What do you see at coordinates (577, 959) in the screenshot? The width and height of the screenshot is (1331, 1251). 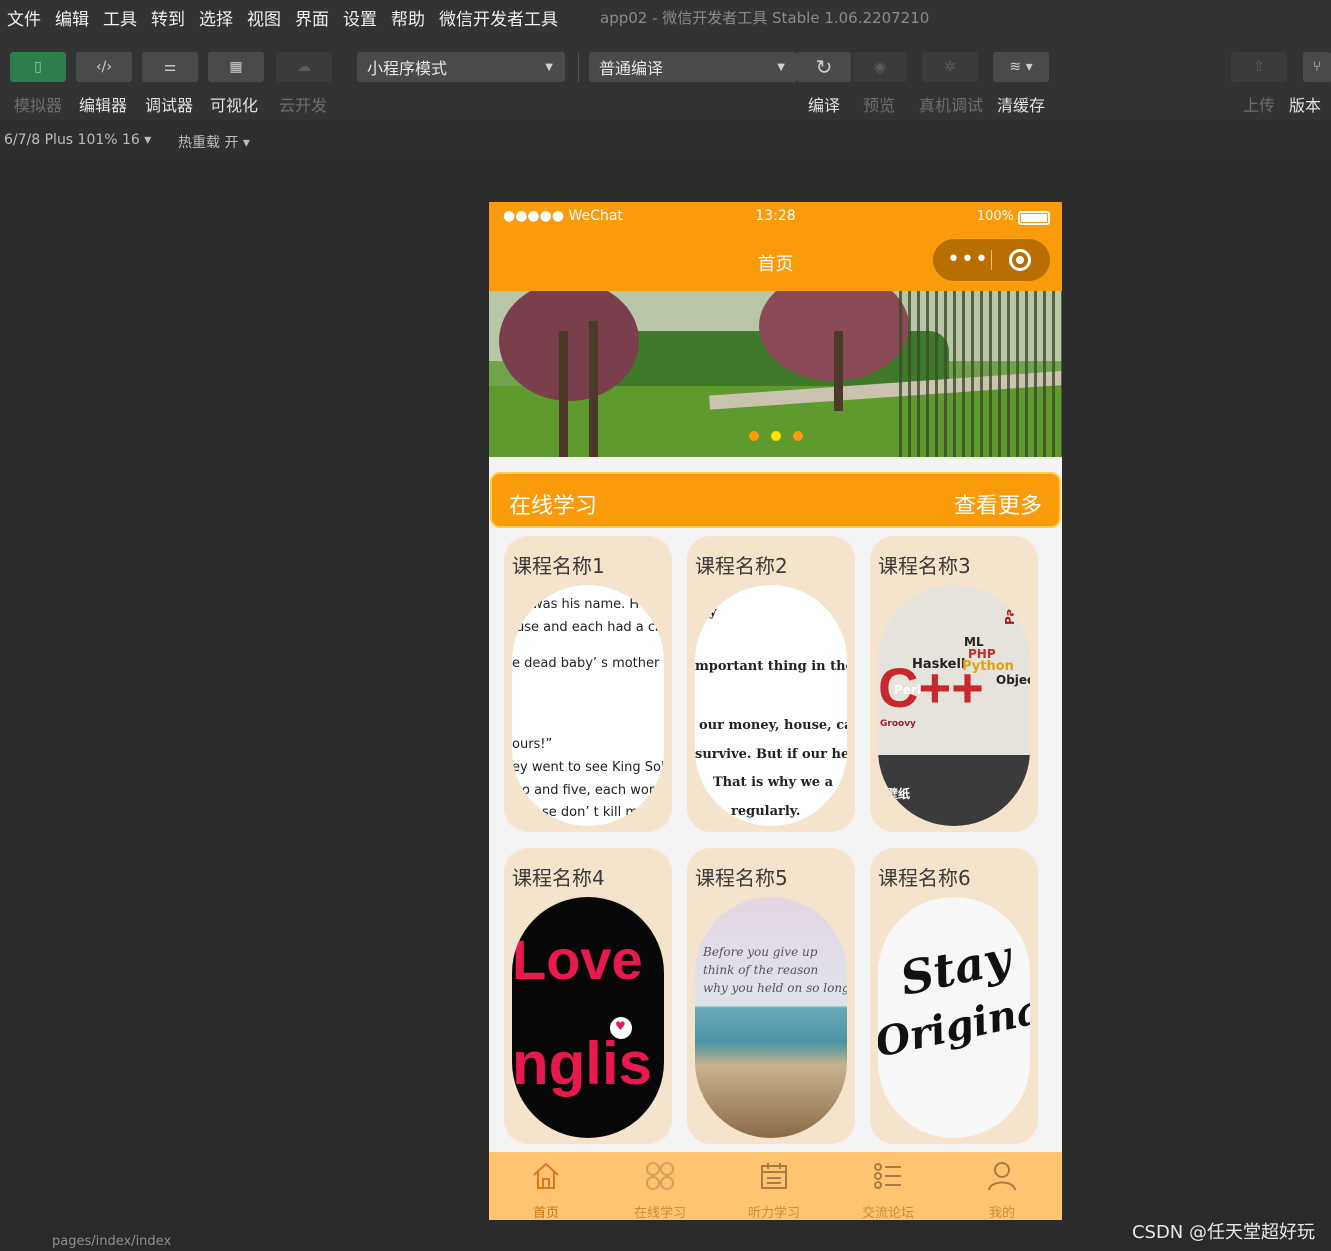 I see `course-image-text: Love` at bounding box center [577, 959].